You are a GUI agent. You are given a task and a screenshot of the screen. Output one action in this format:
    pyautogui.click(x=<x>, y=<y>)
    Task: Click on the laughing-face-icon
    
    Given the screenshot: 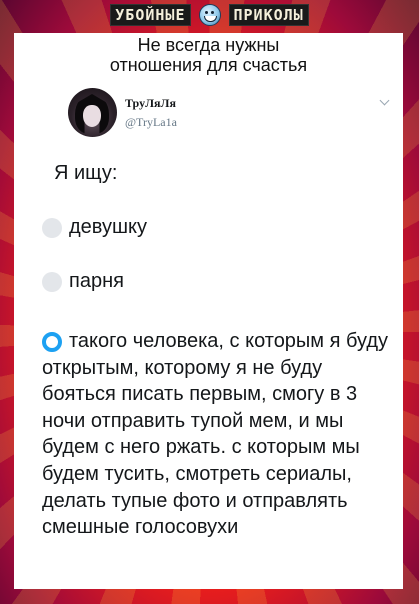 What is the action you would take?
    pyautogui.click(x=209, y=15)
    